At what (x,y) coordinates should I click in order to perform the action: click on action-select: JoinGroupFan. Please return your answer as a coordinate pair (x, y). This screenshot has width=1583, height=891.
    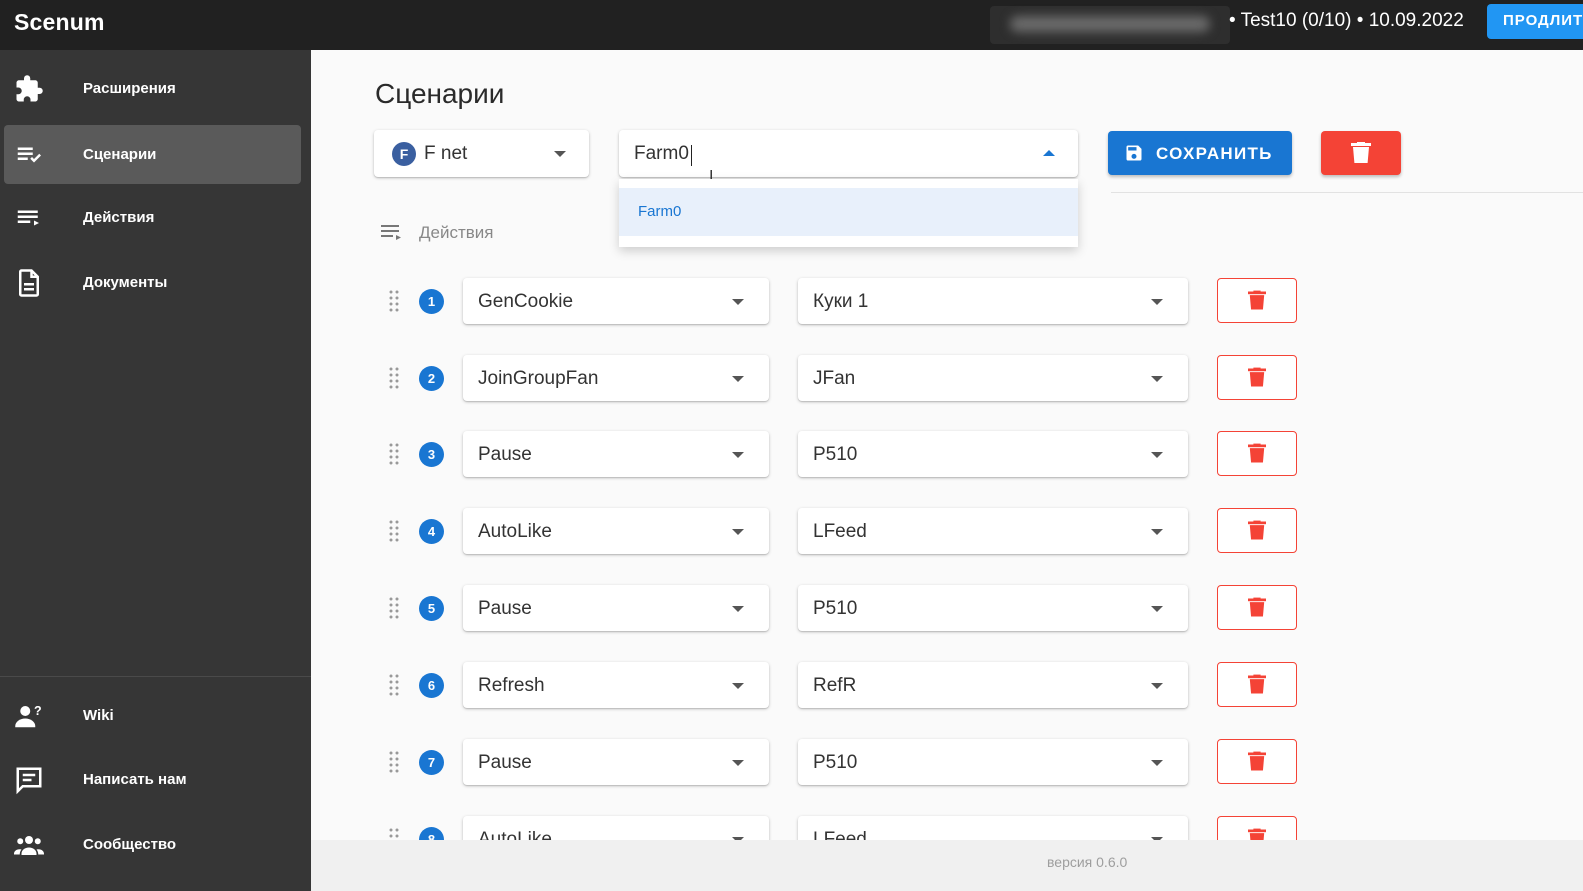
    Looking at the image, I should click on (616, 378).